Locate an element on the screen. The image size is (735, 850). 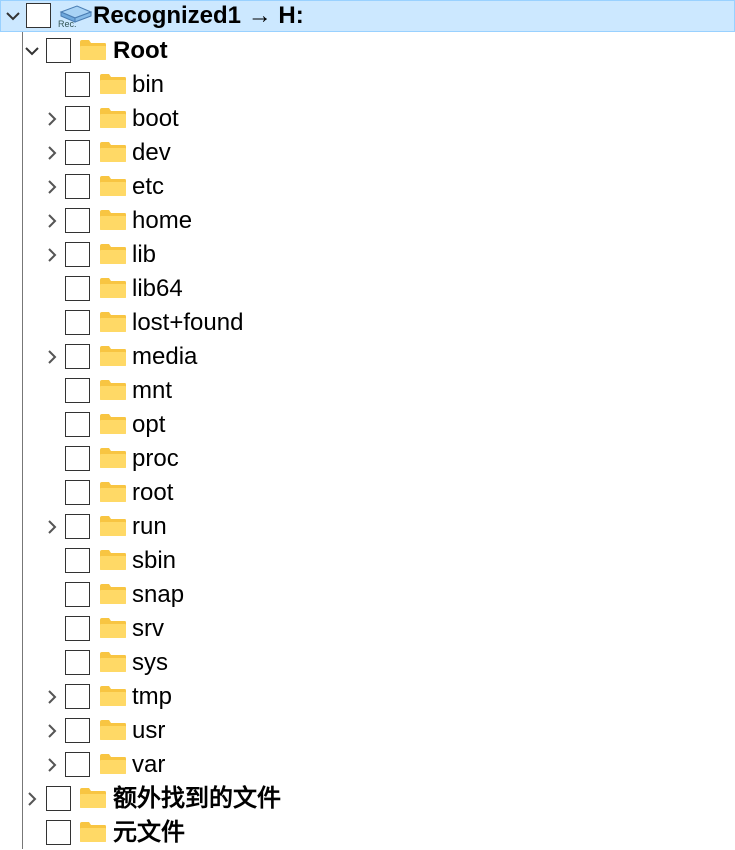
tree-item-folder: etc is located at coordinates (367, 187).